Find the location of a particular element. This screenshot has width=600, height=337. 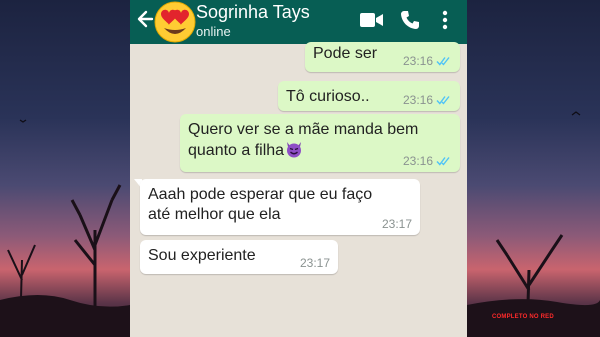

contact-status: online is located at coordinates (213, 31).